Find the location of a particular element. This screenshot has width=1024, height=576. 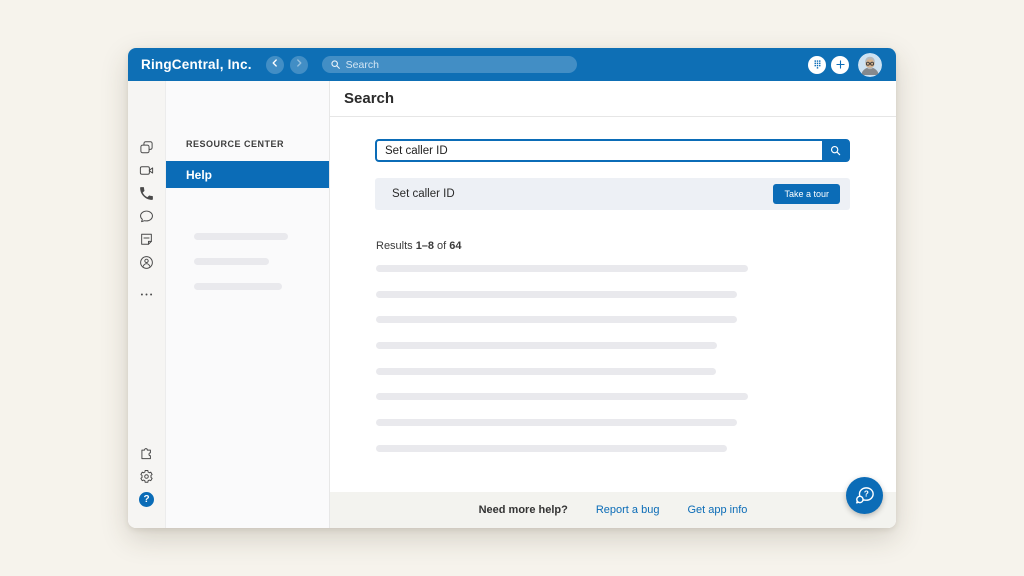

results-summary: Results 1–8 of 64 is located at coordinates (420, 246).